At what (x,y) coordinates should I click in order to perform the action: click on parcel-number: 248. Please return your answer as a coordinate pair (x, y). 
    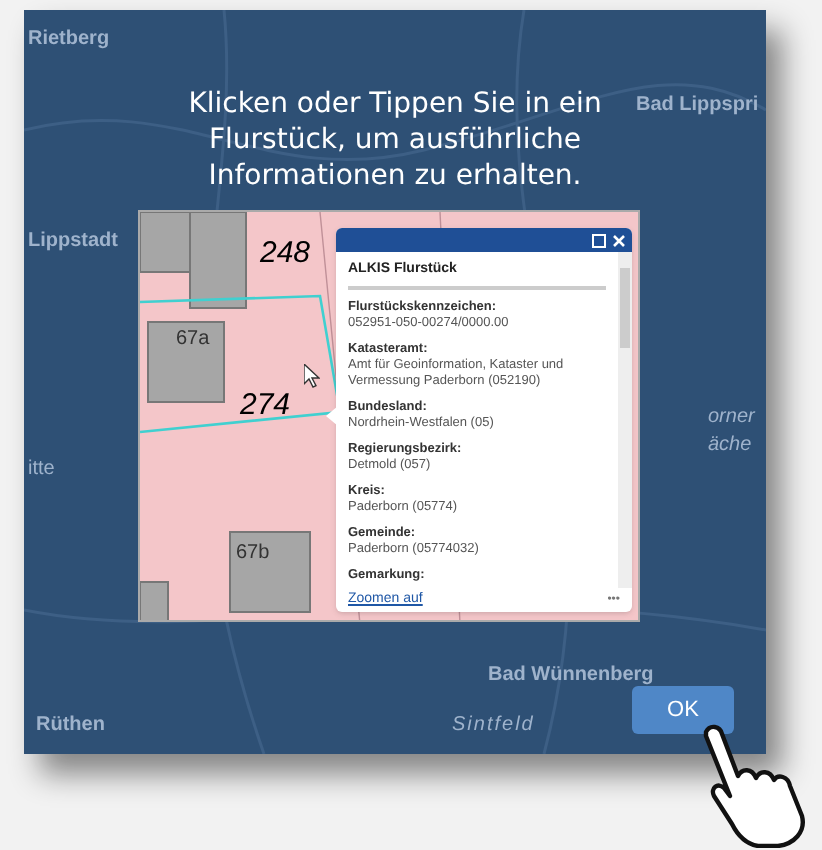
    Looking at the image, I should click on (285, 254).